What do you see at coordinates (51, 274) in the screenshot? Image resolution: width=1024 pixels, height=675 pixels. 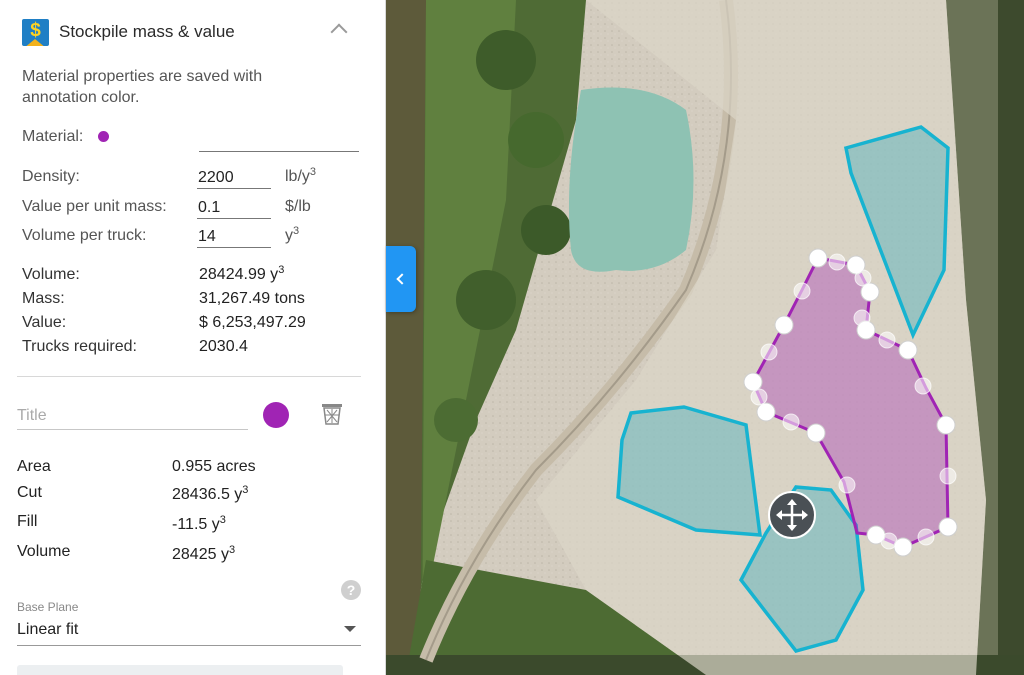 I see `result-volume-label: Volume:` at bounding box center [51, 274].